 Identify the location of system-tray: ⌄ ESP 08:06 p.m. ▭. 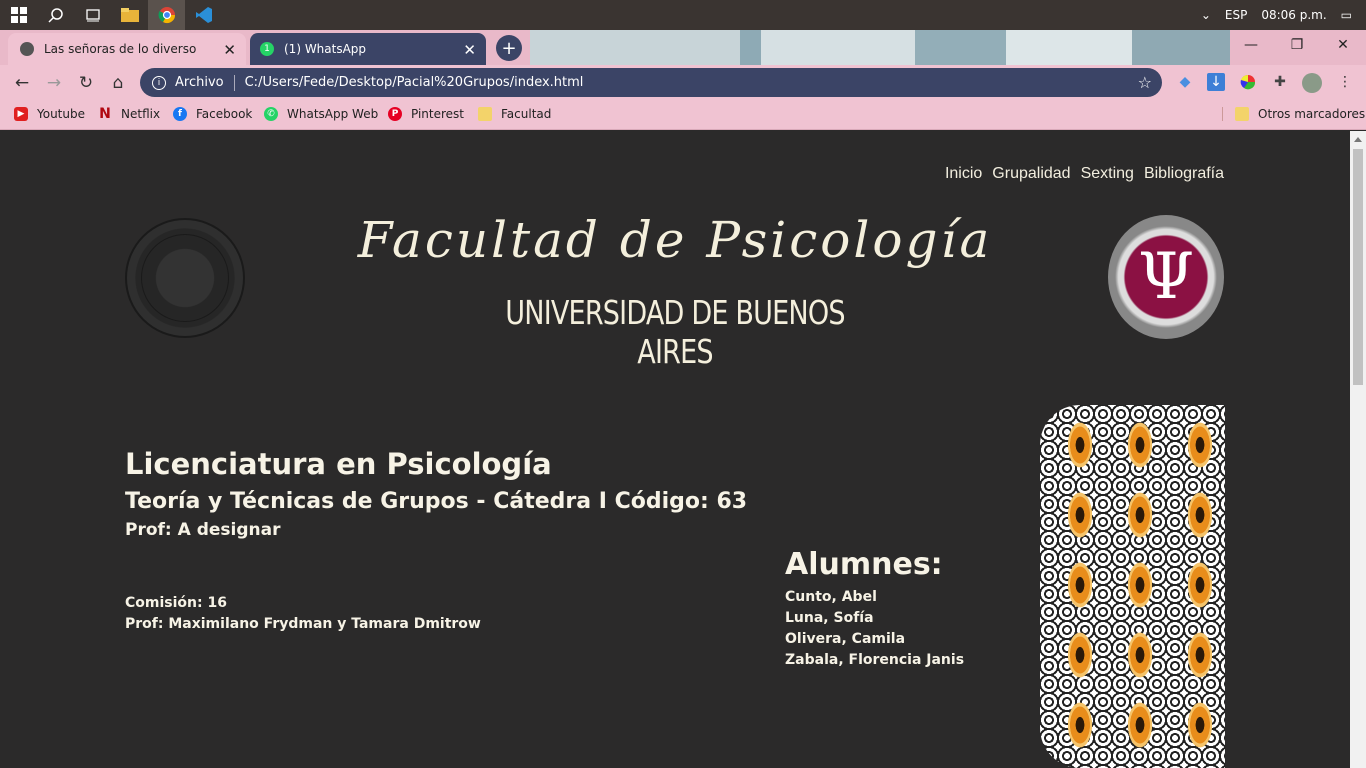
(1283, 15).